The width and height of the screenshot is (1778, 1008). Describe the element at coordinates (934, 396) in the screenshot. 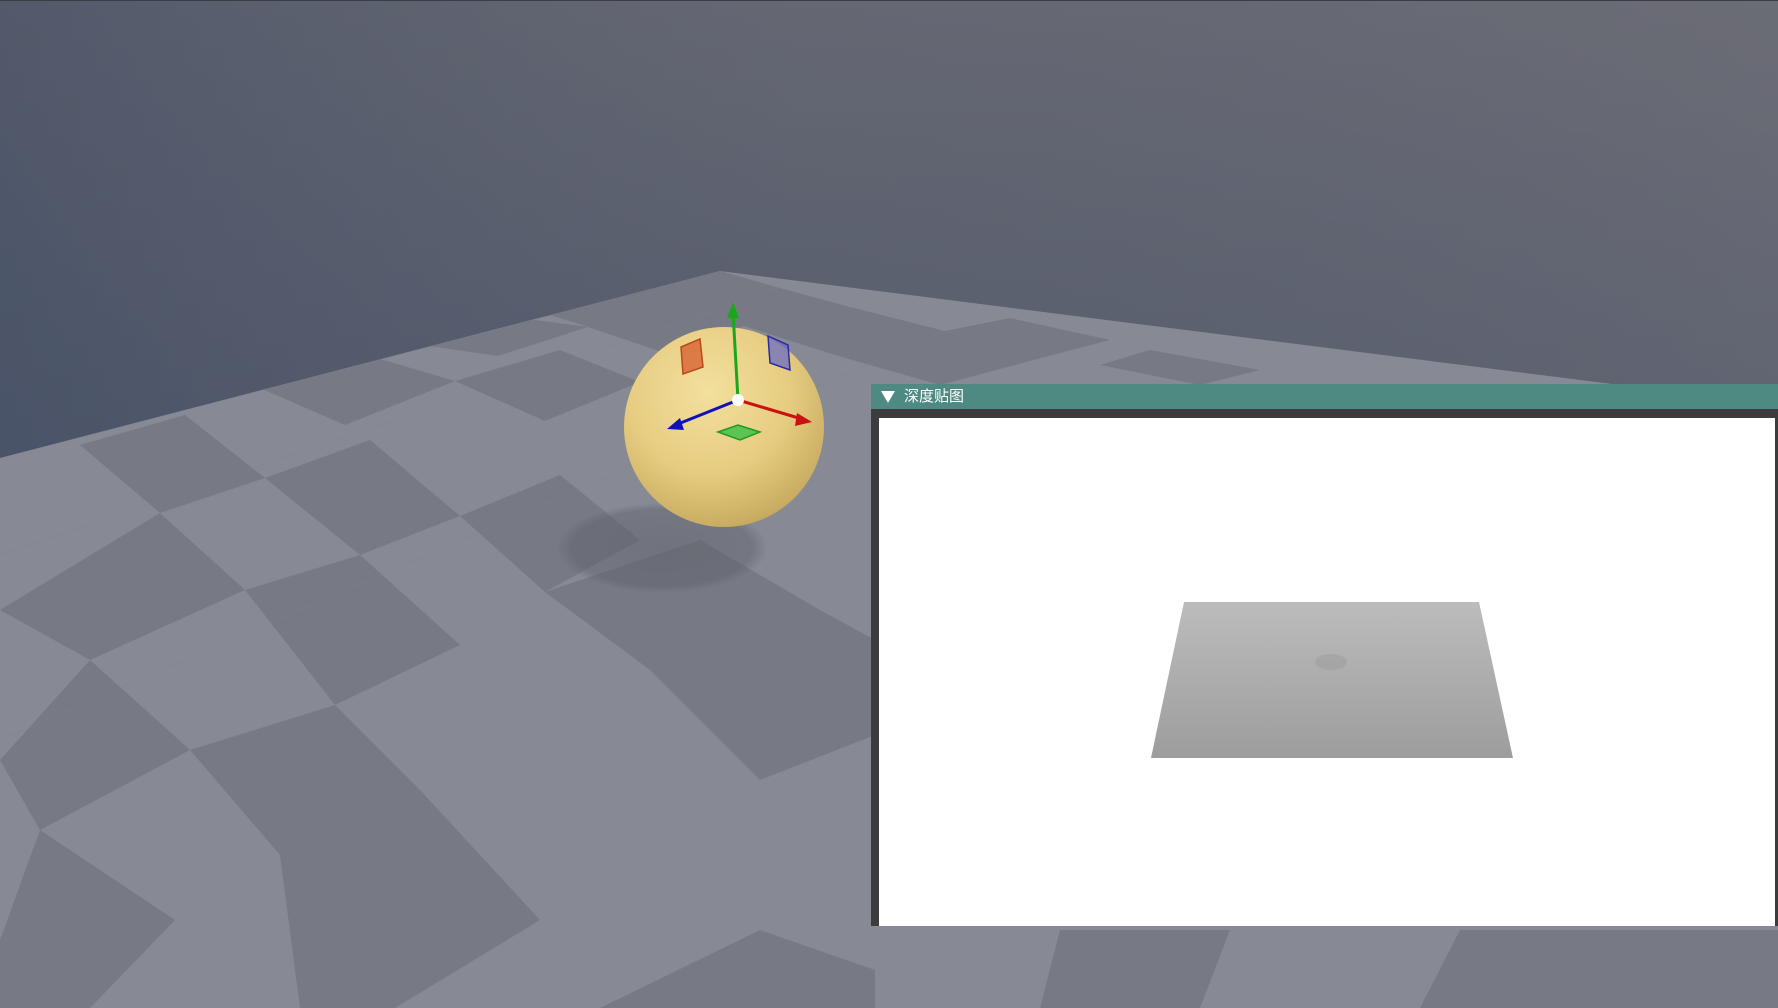

I see `window-title: 深度贴图` at that location.